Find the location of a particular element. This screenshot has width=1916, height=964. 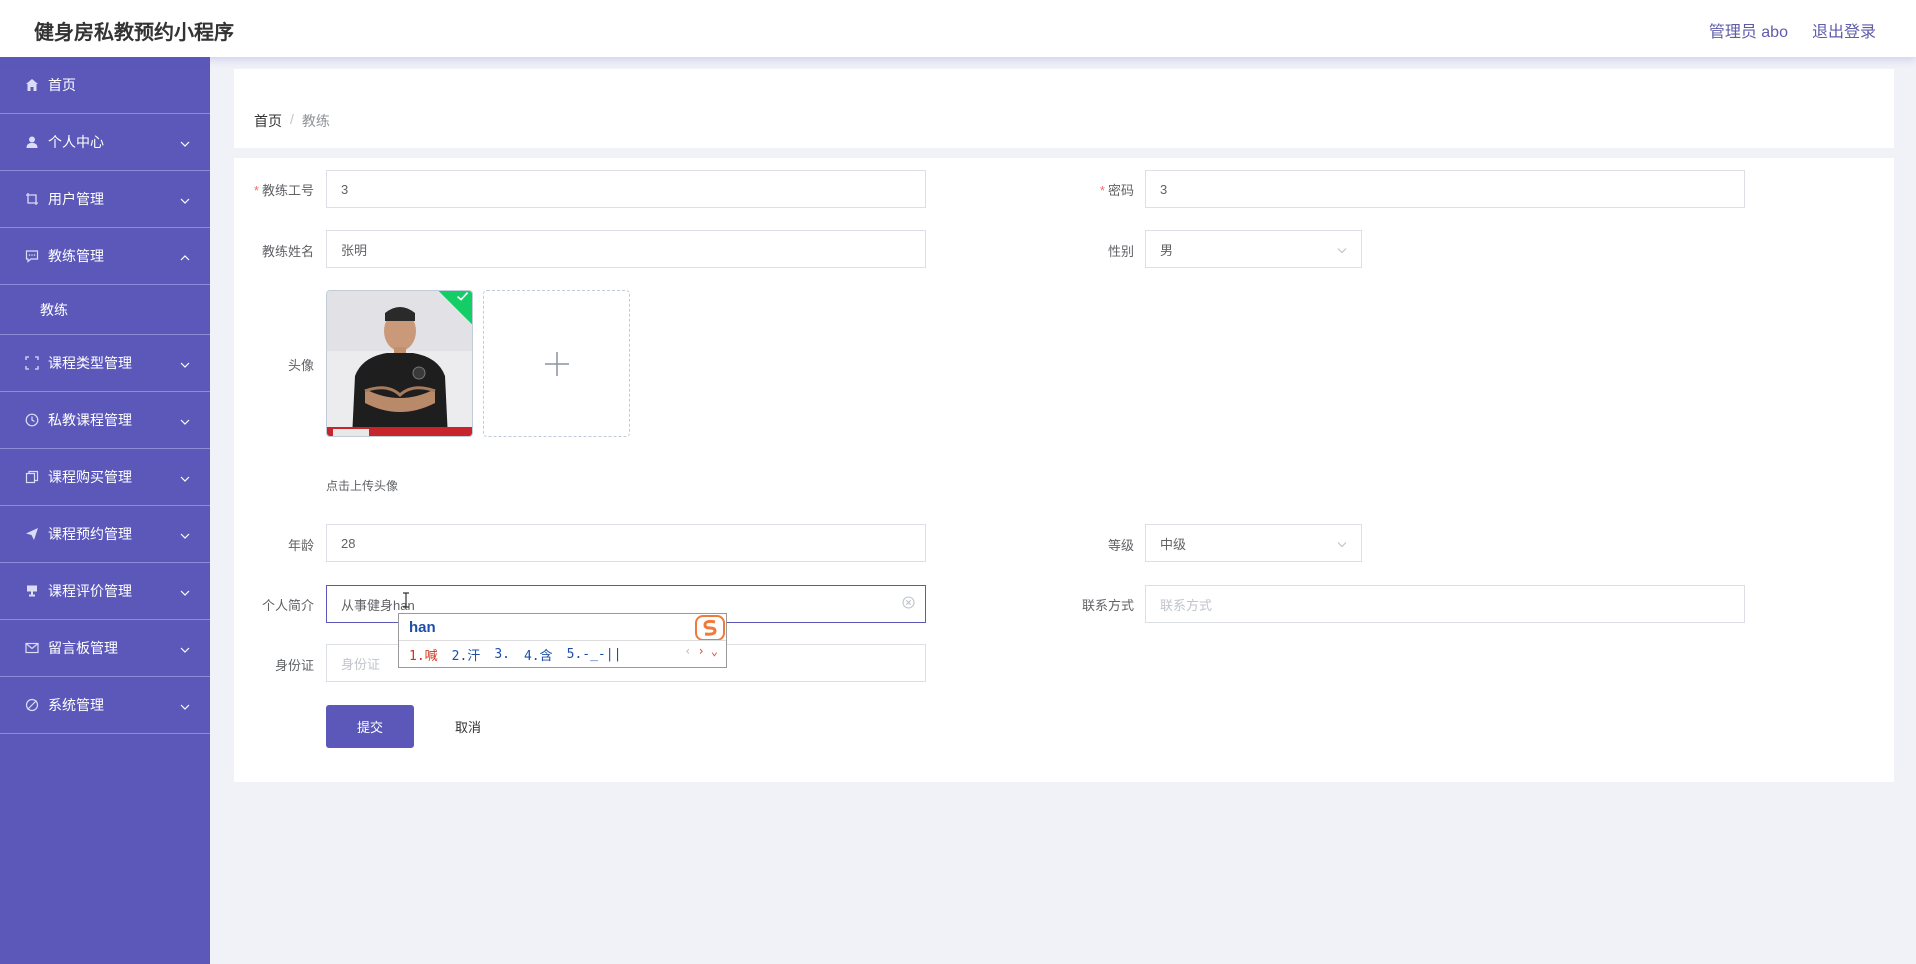

coach-name-label: 教练姓名 is located at coordinates (287, 251).